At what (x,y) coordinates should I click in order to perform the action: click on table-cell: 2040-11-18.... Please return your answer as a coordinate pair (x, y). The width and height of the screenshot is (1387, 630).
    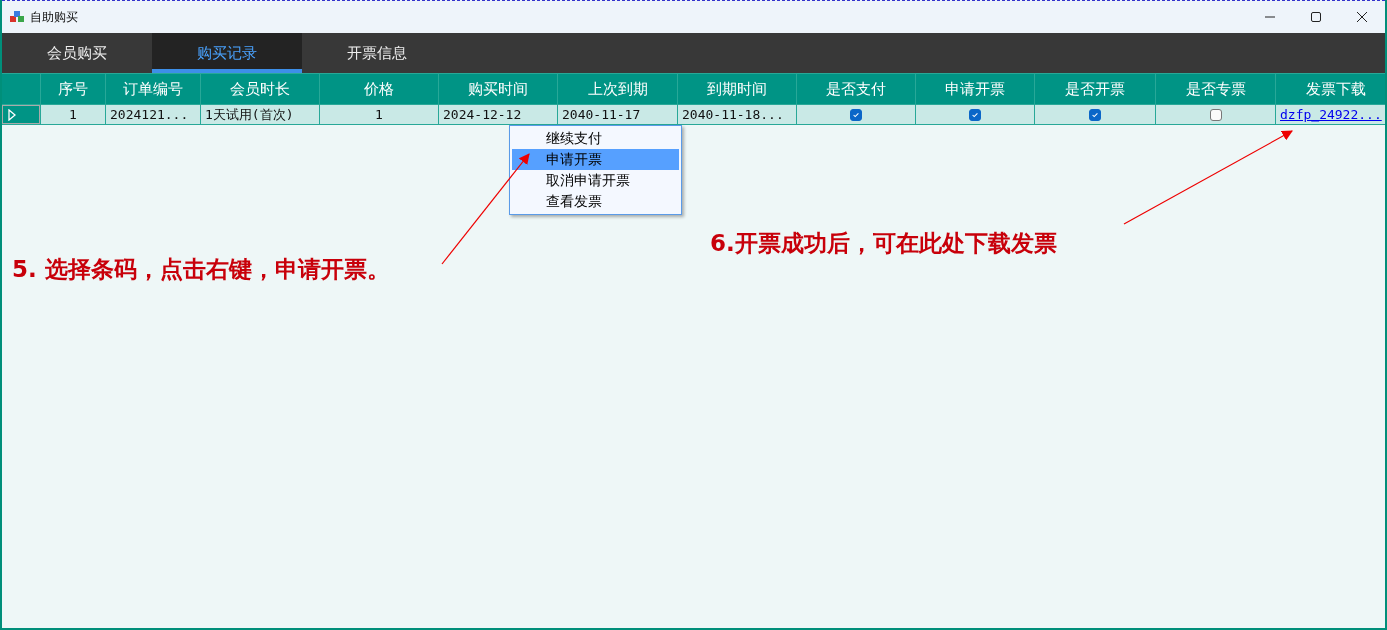
    Looking at the image, I should click on (733, 114).